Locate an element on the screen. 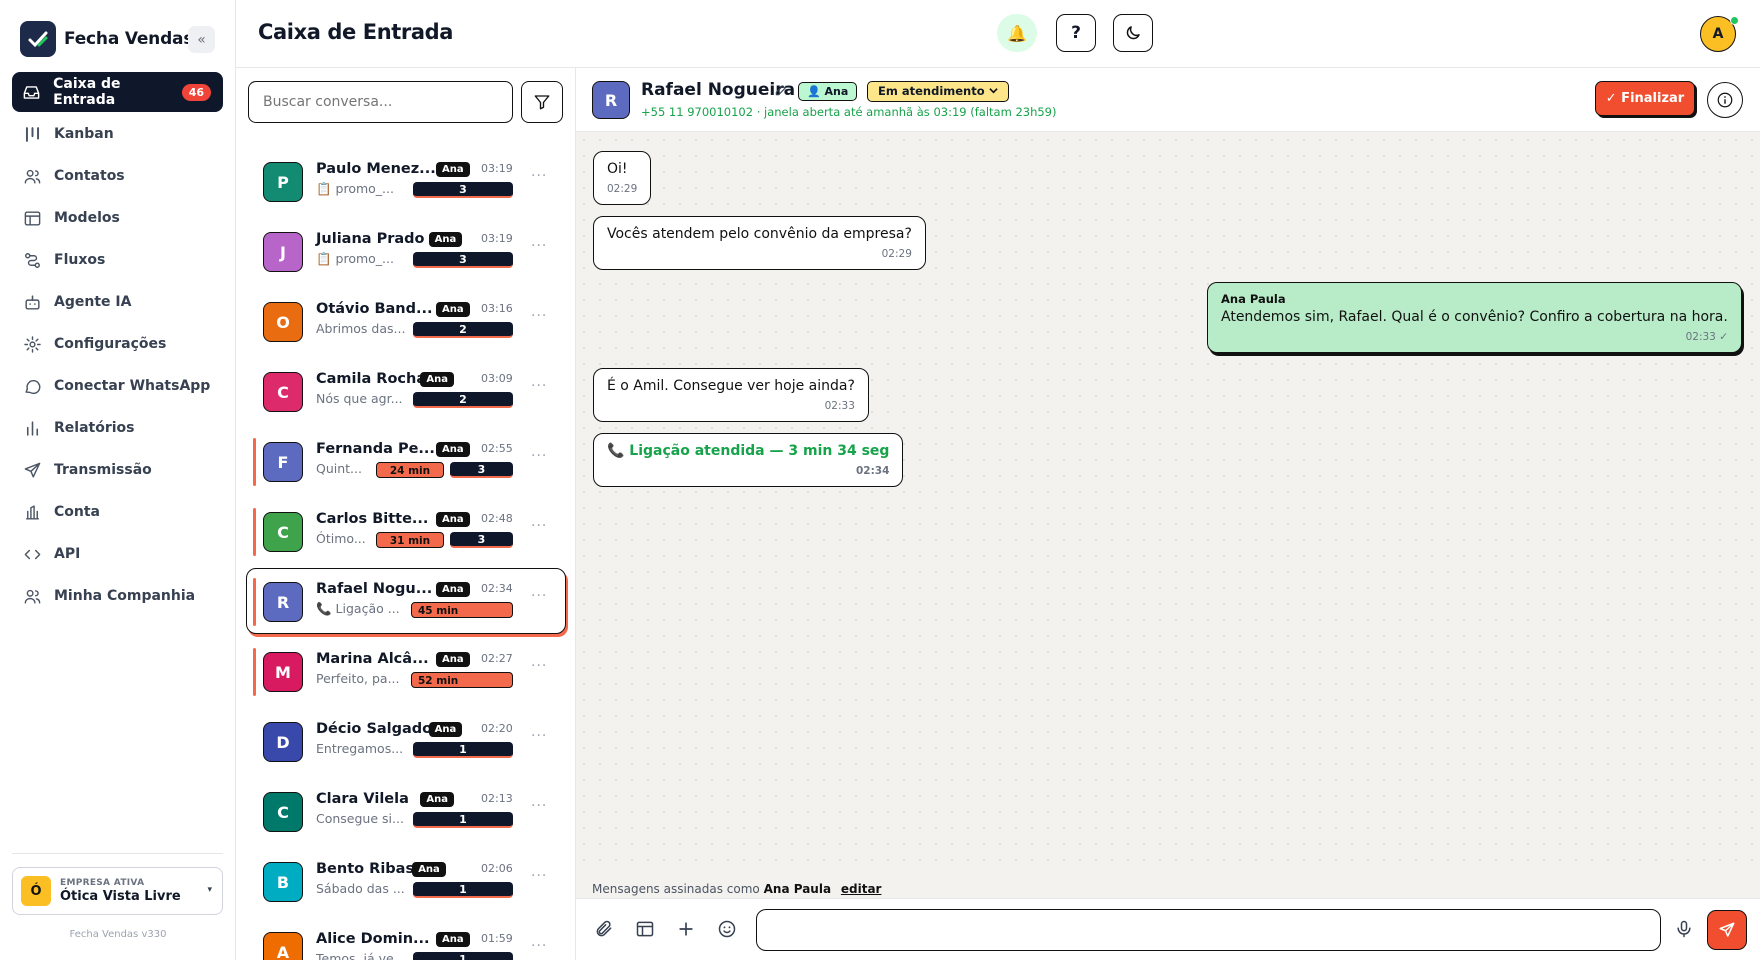 The image size is (1760, 960). kanban-icon is located at coordinates (32, 134).